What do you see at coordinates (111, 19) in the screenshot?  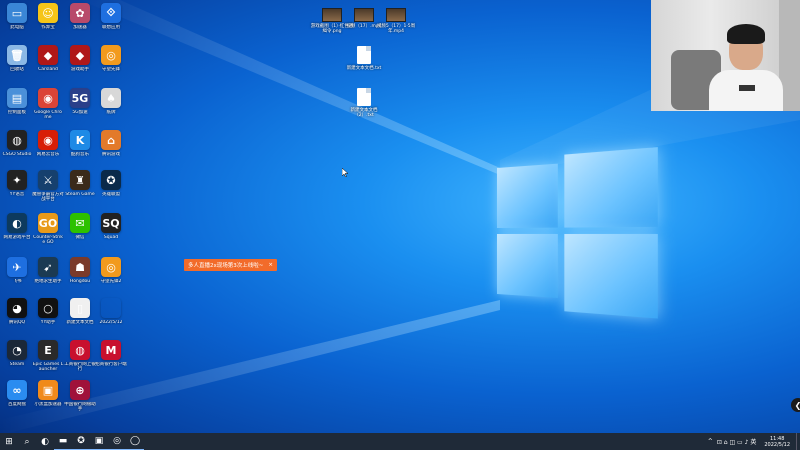 I see `desktop-icon-lenovo: ⟐ 联想应用` at bounding box center [111, 19].